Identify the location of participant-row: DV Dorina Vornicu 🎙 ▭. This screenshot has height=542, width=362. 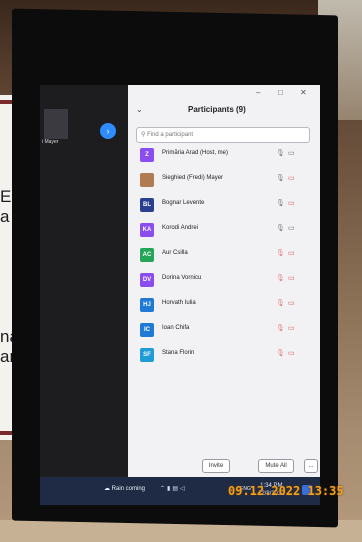
(222, 281).